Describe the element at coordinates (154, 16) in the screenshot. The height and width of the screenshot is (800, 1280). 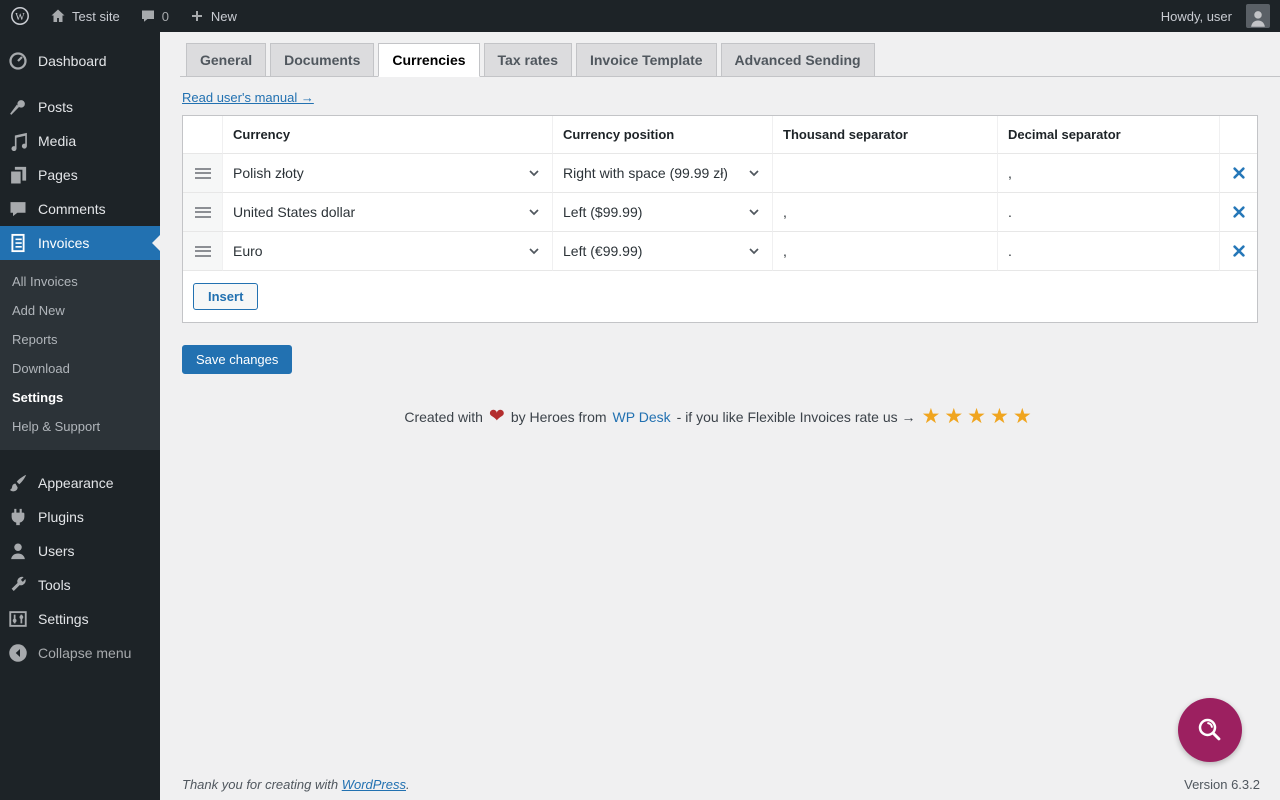
I see `comments-admin-bar: 0` at that location.